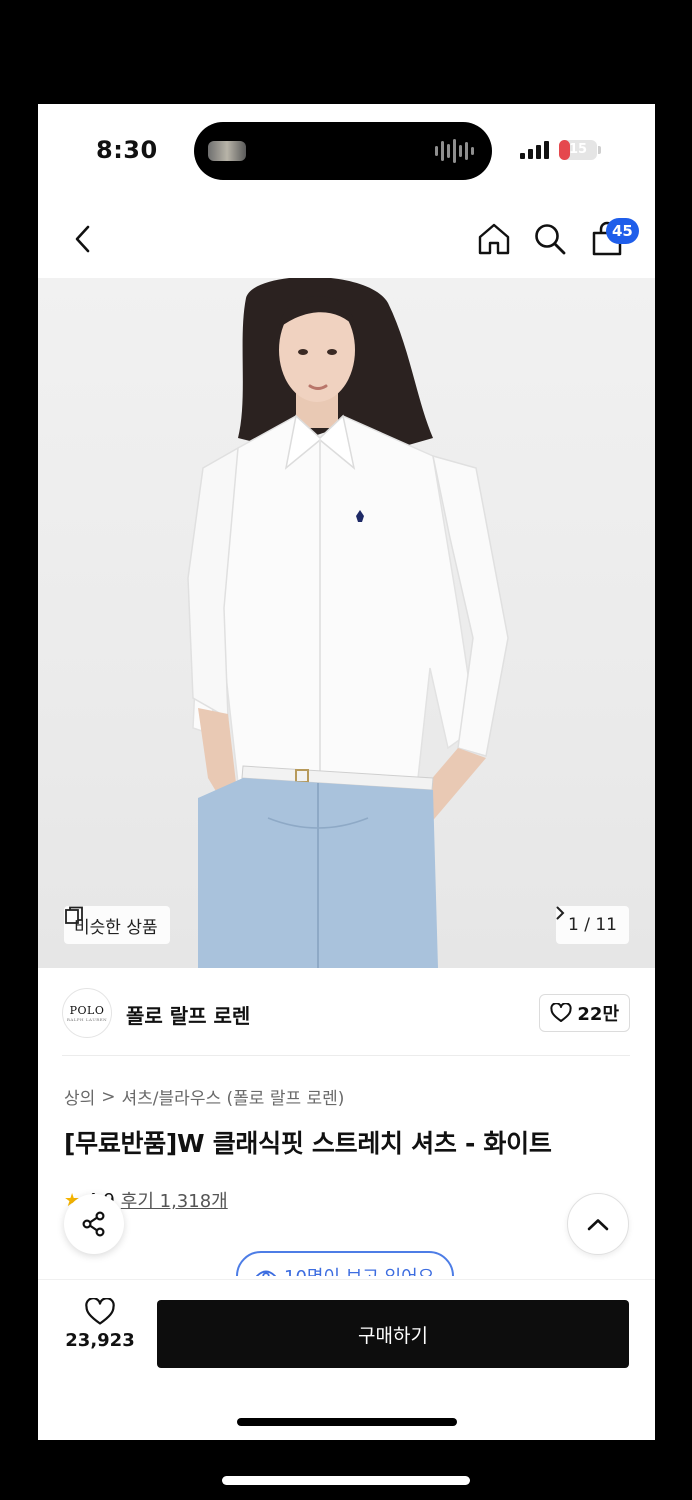 This screenshot has height=1500, width=692. What do you see at coordinates (233, 1096) in the screenshot?
I see `breadcrumb-subcategory: 셔츠/블라우스 (폴로 랄프 로렌)` at bounding box center [233, 1096].